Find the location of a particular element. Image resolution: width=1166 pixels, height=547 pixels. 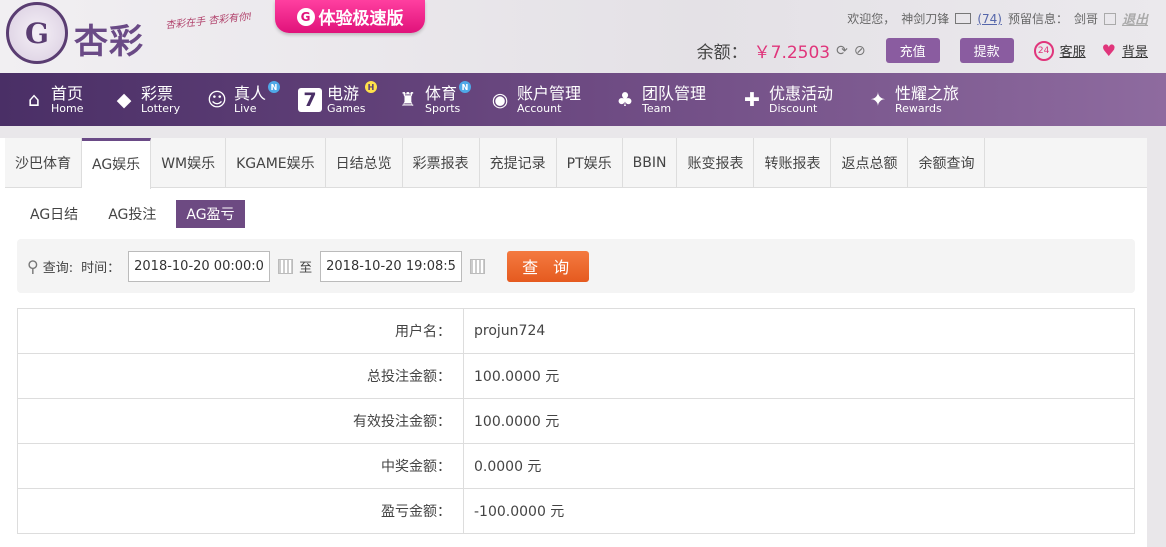

subtab-ag-bets: AG投注 is located at coordinates (132, 214).